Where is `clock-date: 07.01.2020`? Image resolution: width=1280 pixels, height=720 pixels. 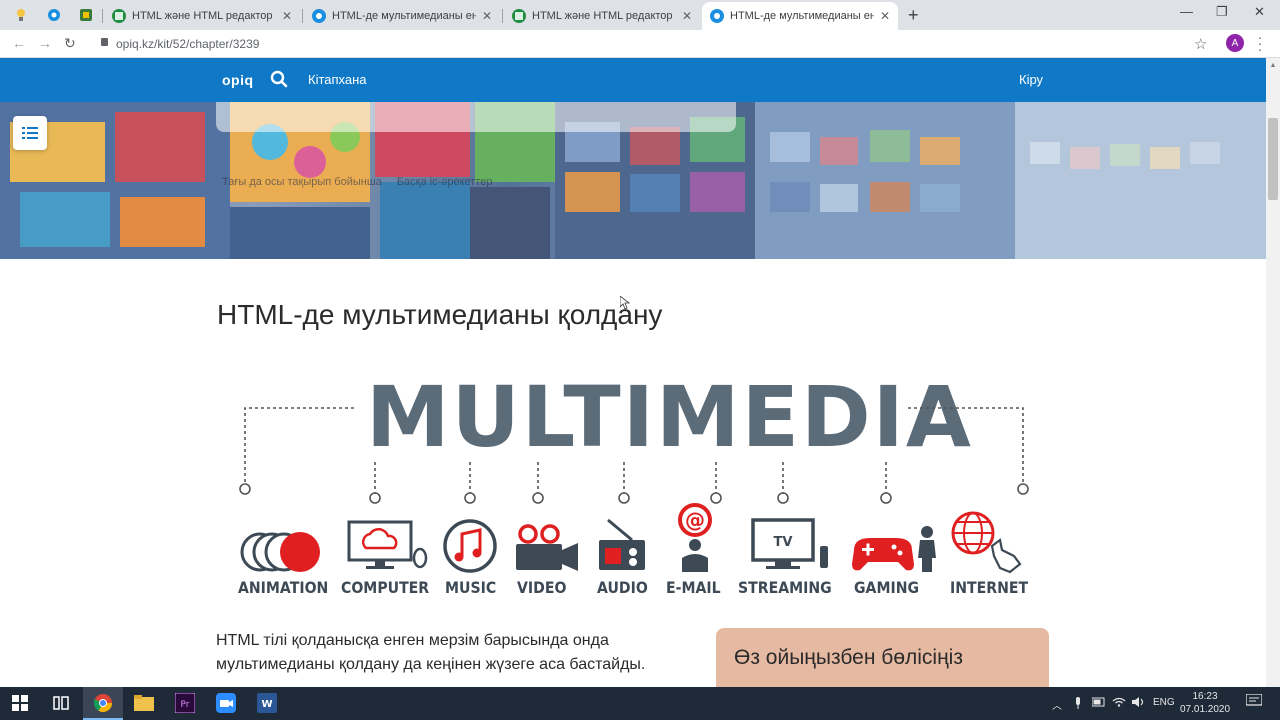 clock-date: 07.01.2020 is located at coordinates (1205, 709).